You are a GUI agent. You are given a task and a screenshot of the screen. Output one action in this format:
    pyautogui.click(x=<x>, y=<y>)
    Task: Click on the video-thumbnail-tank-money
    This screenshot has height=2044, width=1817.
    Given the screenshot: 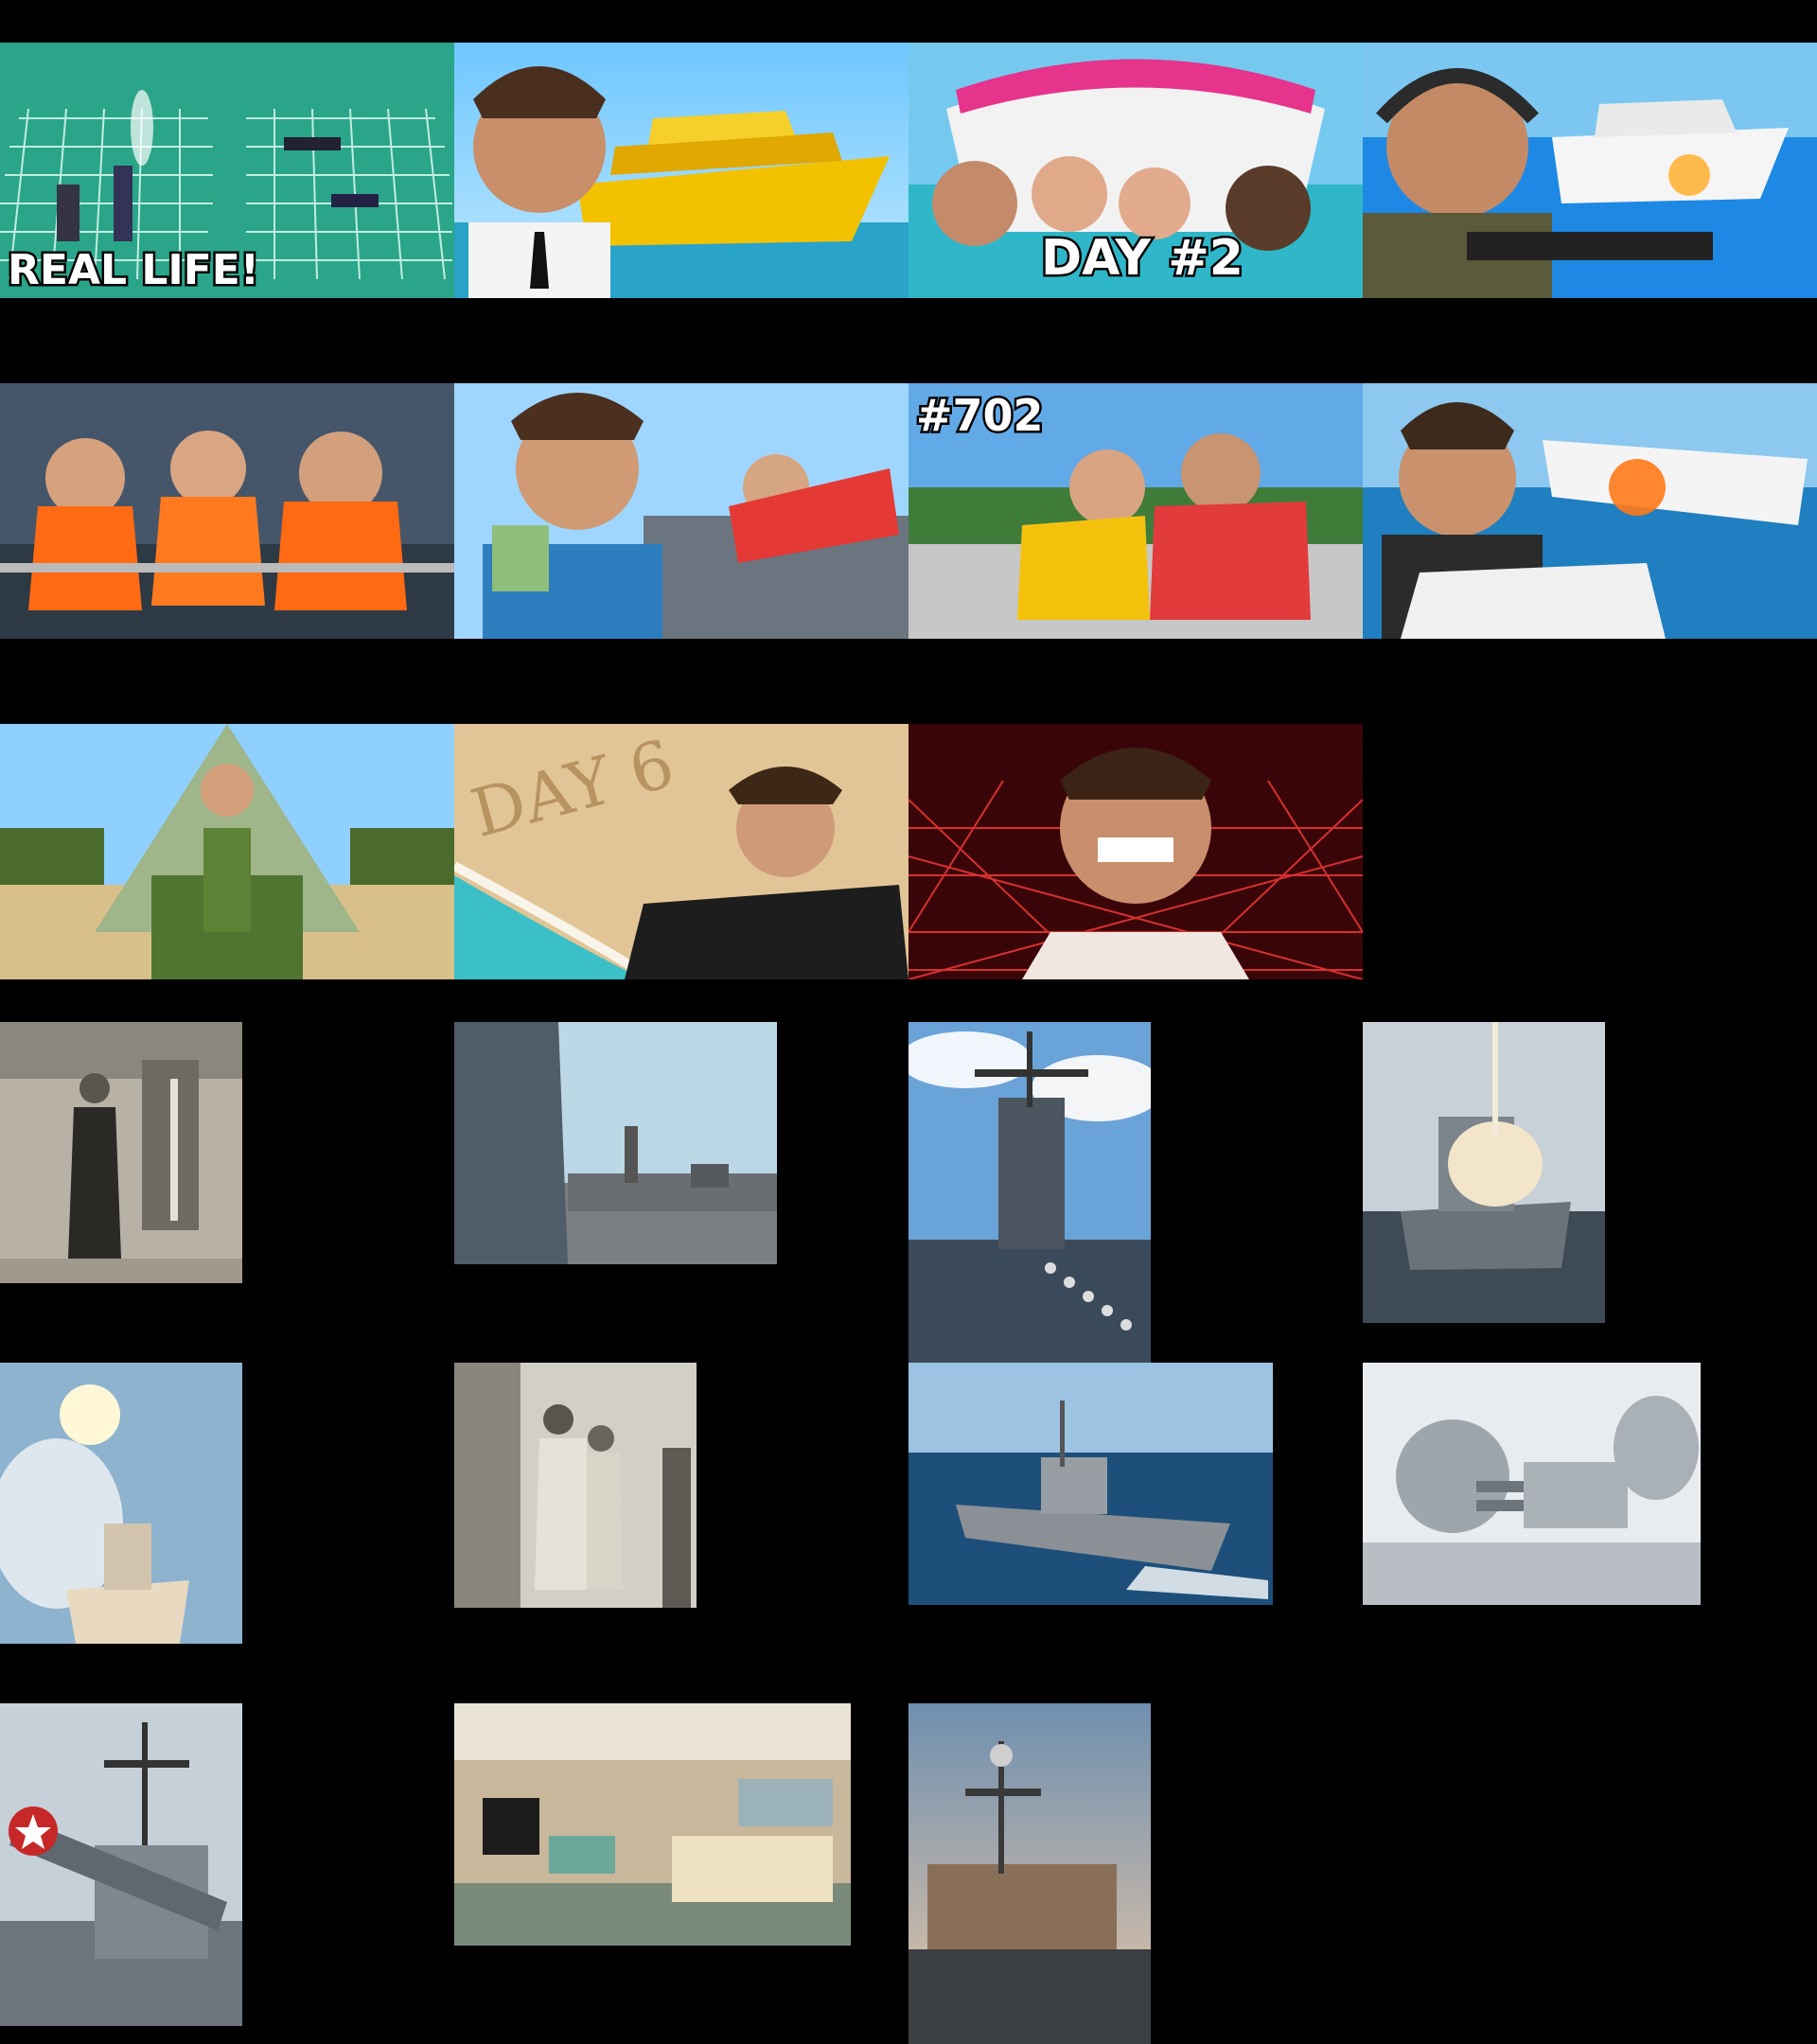 What is the action you would take?
    pyautogui.click(x=227, y=851)
    